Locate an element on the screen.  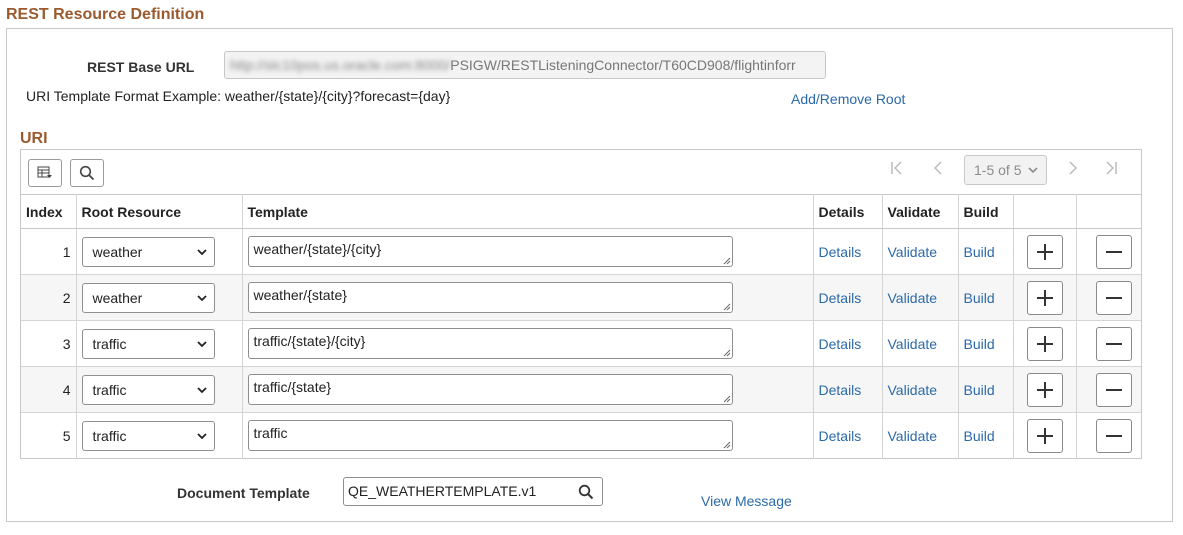
template-textarea: traffic/{state}/{city} is located at coordinates (490, 343).